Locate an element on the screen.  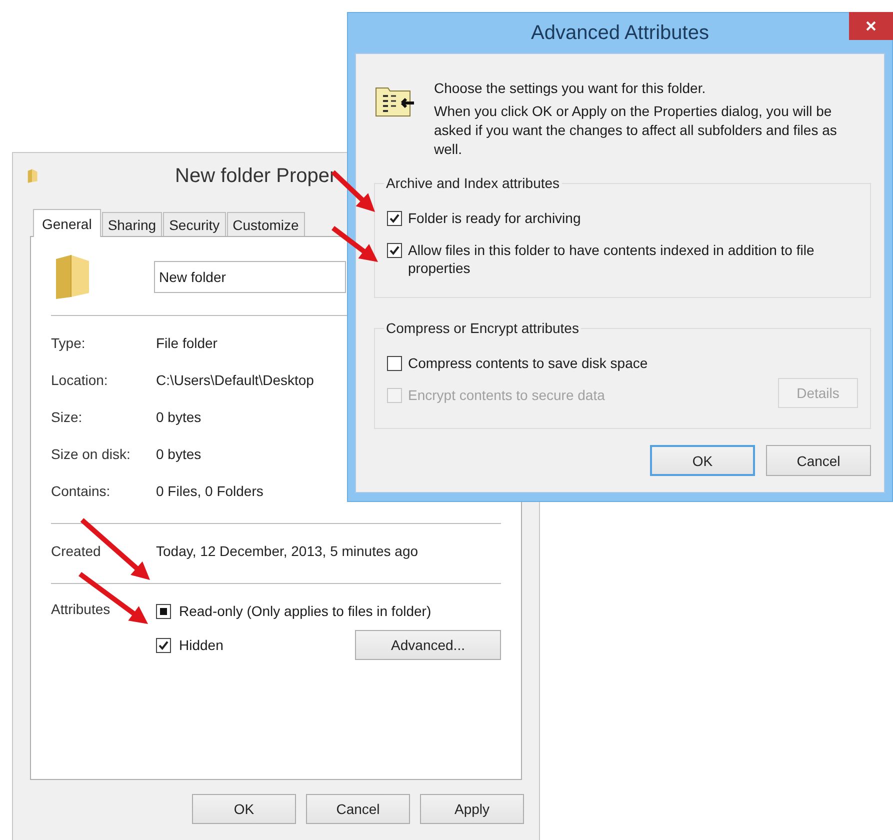
property-label: Size on disk: is located at coordinates (91, 454).